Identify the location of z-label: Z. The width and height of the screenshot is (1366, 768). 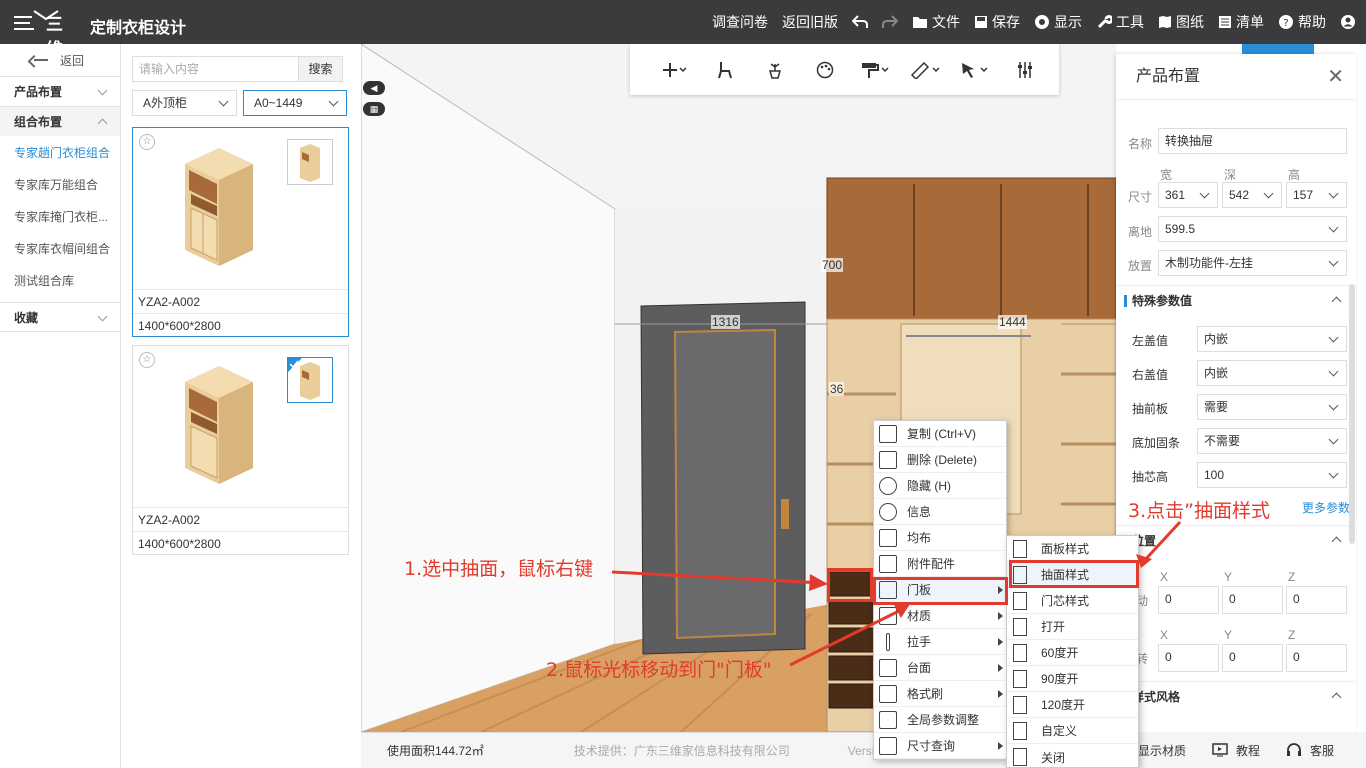
(1292, 577).